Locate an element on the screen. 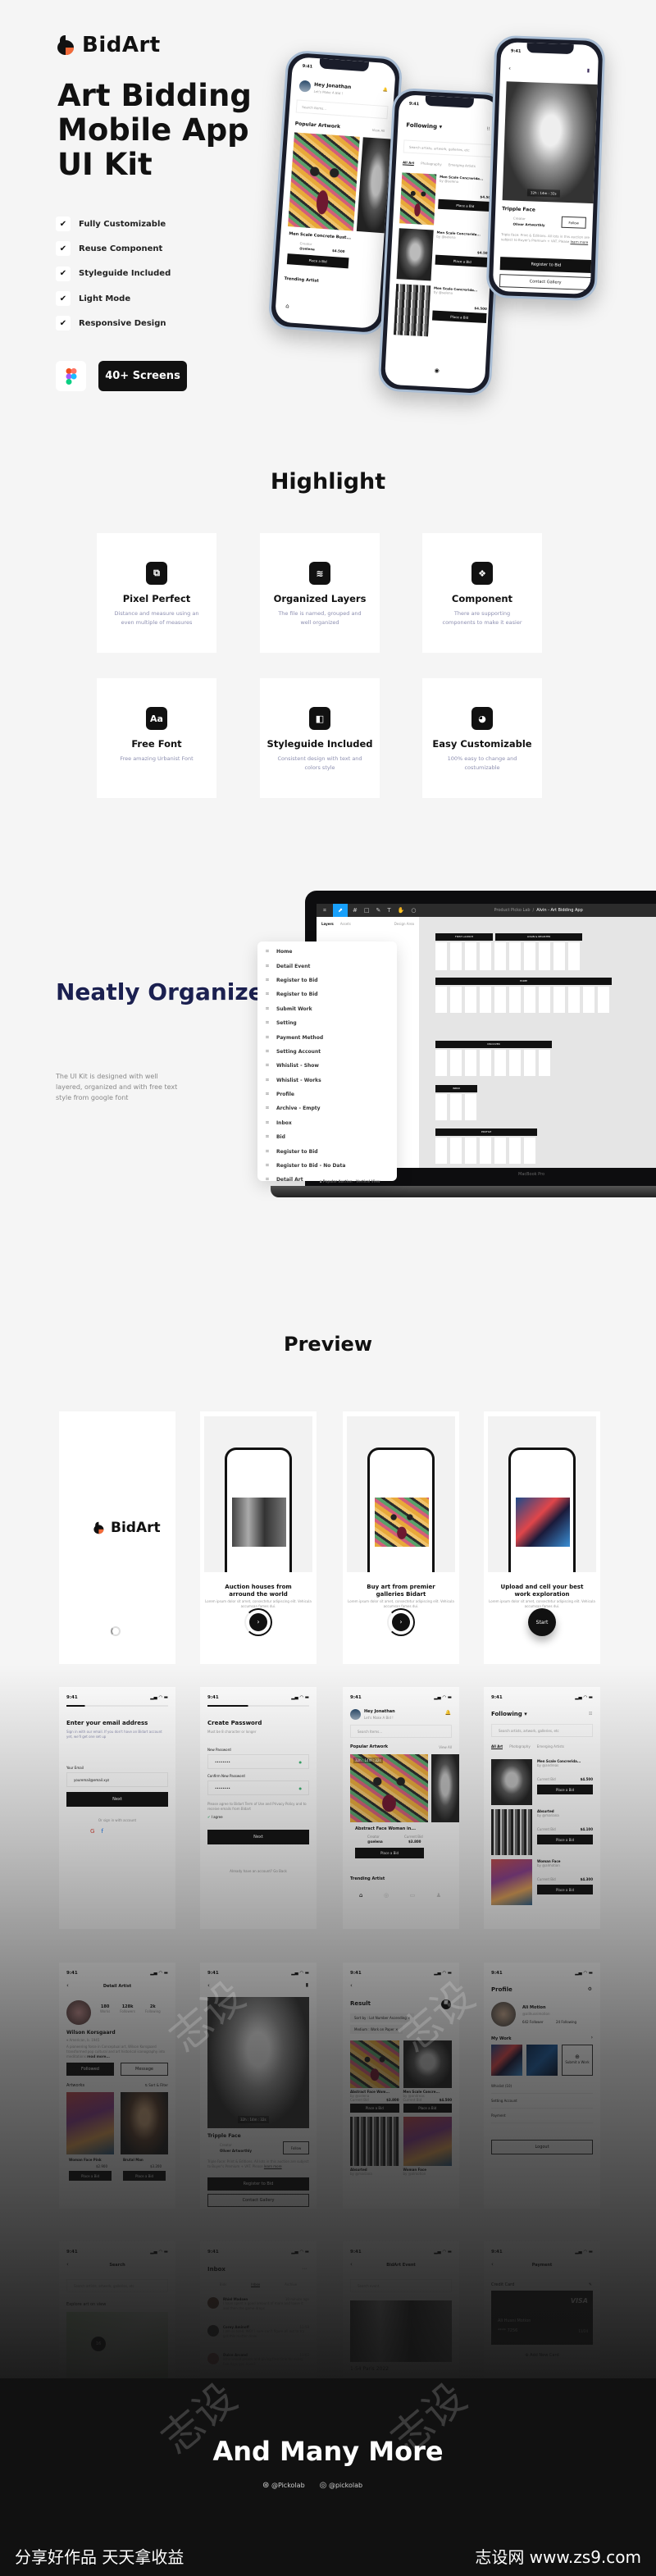  followed-button: Followed is located at coordinates (90, 2069).